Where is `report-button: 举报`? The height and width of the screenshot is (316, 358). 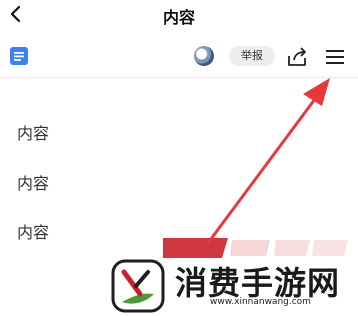 report-button: 举报 is located at coordinates (252, 56).